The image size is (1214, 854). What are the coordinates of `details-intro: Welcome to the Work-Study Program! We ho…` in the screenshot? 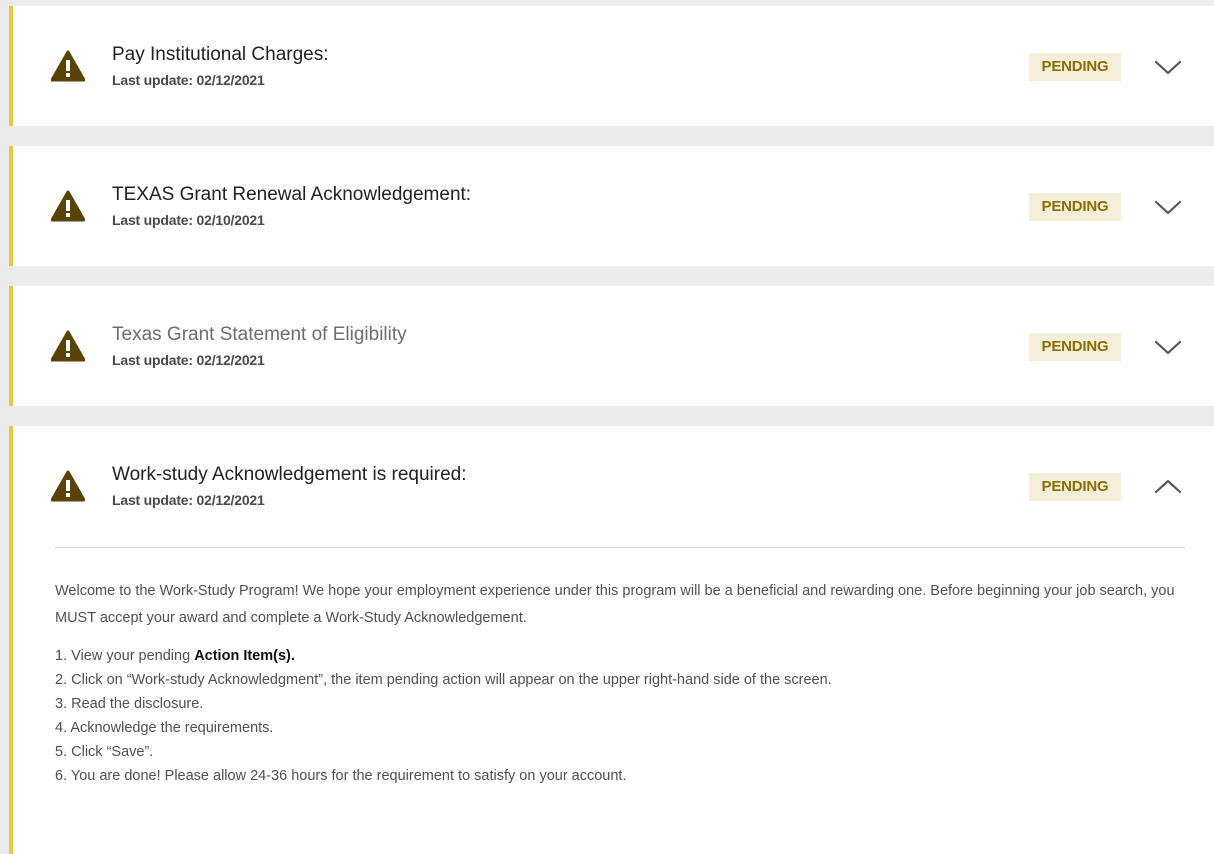 It's located at (615, 604).